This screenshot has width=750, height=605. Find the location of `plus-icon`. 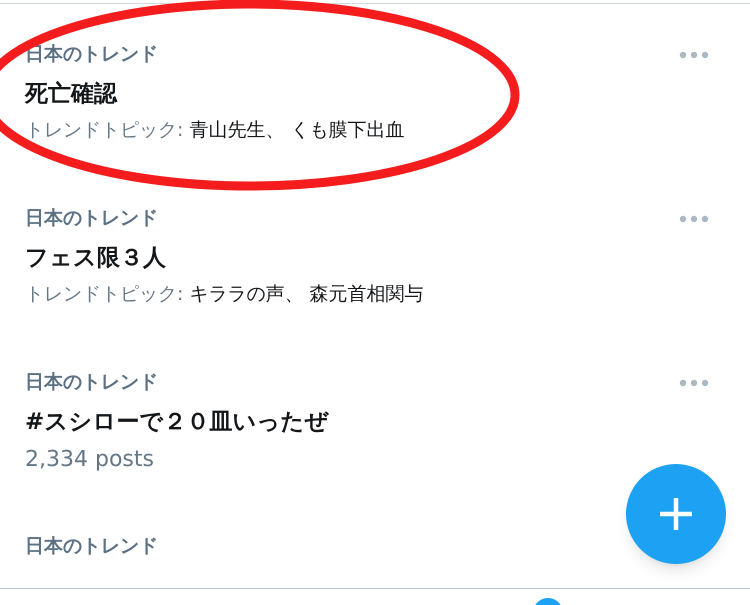

plus-icon is located at coordinates (676, 514).